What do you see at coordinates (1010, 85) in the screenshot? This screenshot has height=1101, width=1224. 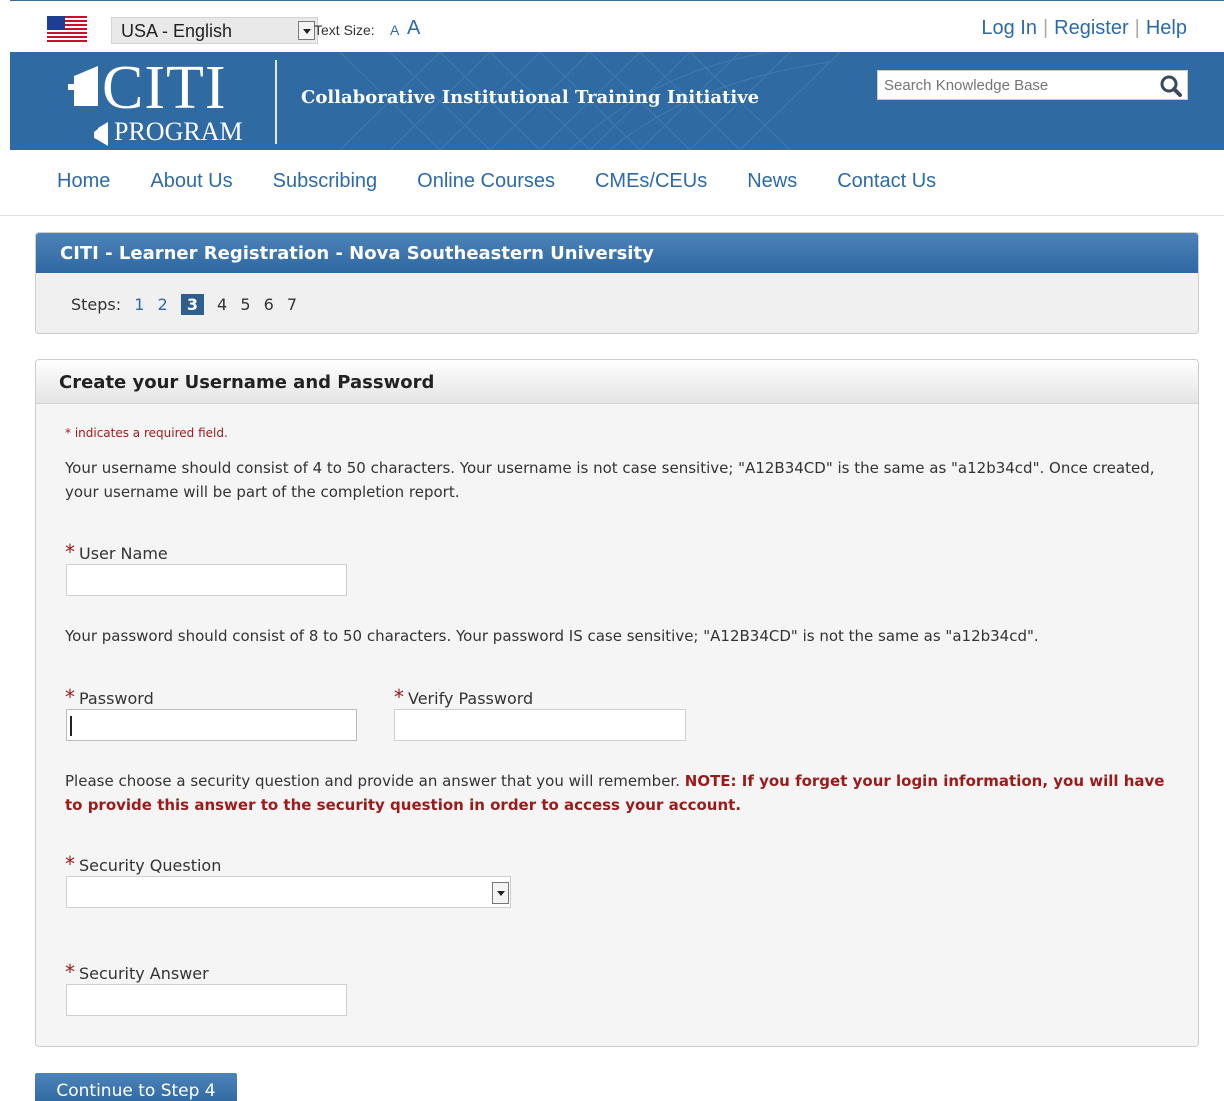 I see `search-input` at bounding box center [1010, 85].